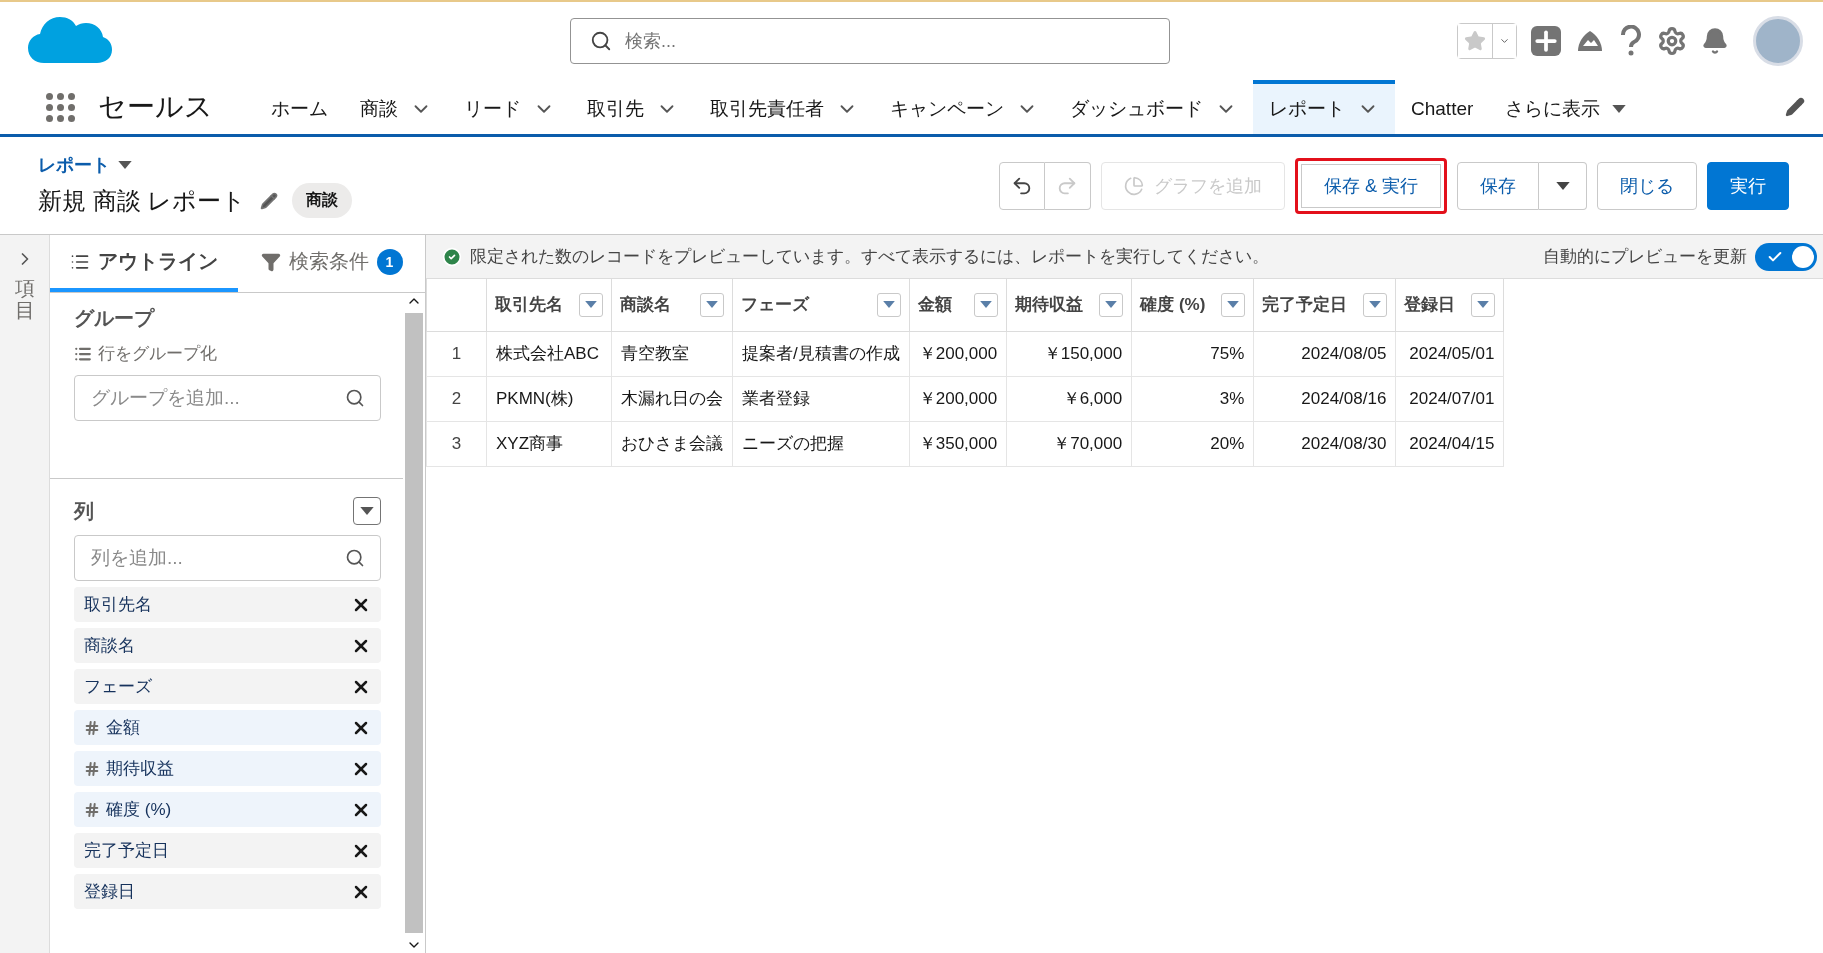 Image resolution: width=1823 pixels, height=953 pixels. I want to click on column-header: 確度 (%), so click(1192, 305).